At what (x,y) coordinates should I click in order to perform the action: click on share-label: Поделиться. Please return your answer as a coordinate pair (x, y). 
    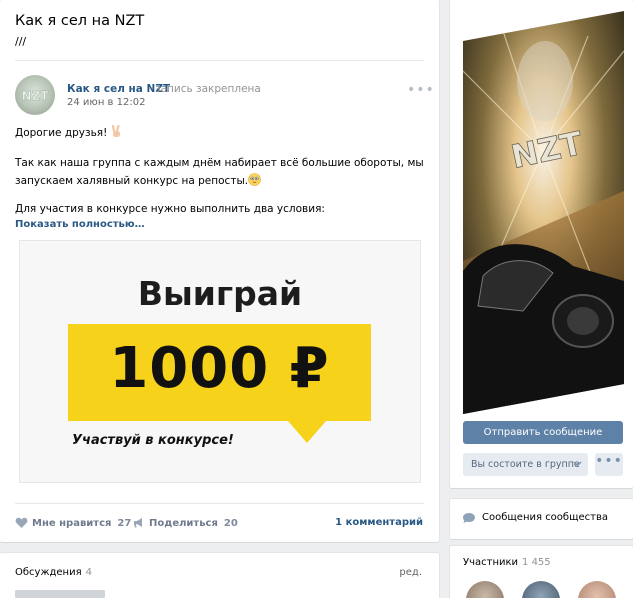
    Looking at the image, I should click on (183, 523).